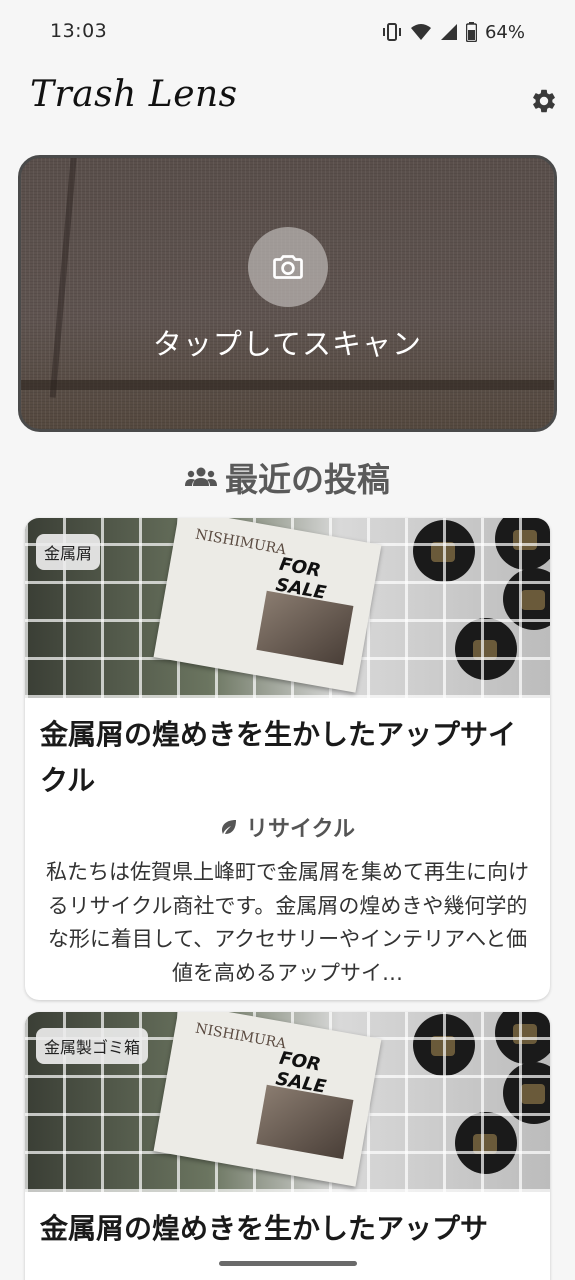 The height and width of the screenshot is (1280, 575). Describe the element at coordinates (287, 385) in the screenshot. I see `tatami-edge` at that location.